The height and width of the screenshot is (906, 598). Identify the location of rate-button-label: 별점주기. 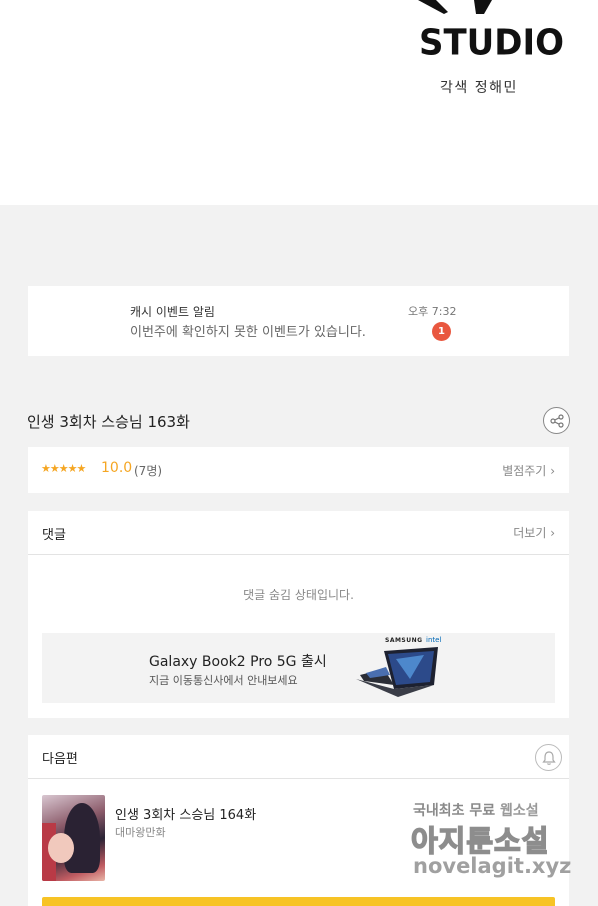
(524, 471).